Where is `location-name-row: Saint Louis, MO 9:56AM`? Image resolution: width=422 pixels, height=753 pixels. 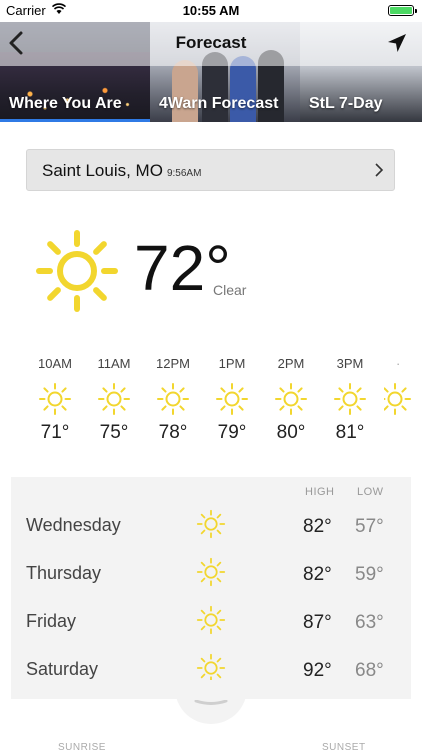
location-name-row: Saint Louis, MO 9:56AM is located at coordinates (121, 171).